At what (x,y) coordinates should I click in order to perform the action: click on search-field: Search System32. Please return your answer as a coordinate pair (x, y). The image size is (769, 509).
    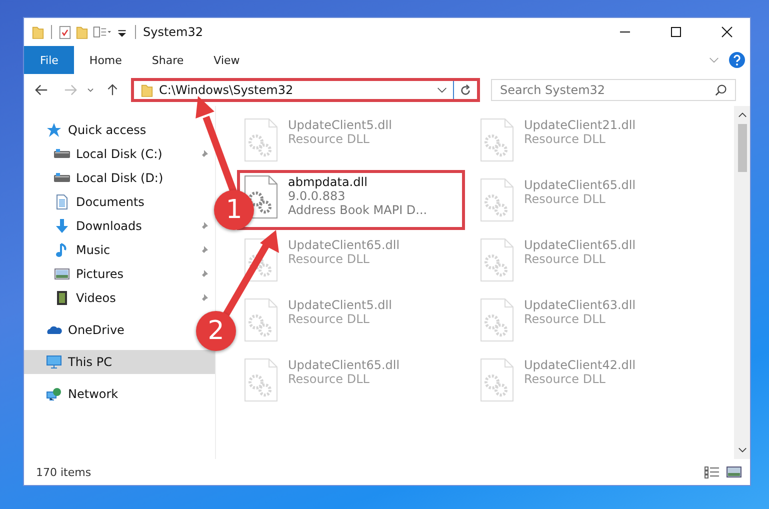
    Looking at the image, I should click on (613, 90).